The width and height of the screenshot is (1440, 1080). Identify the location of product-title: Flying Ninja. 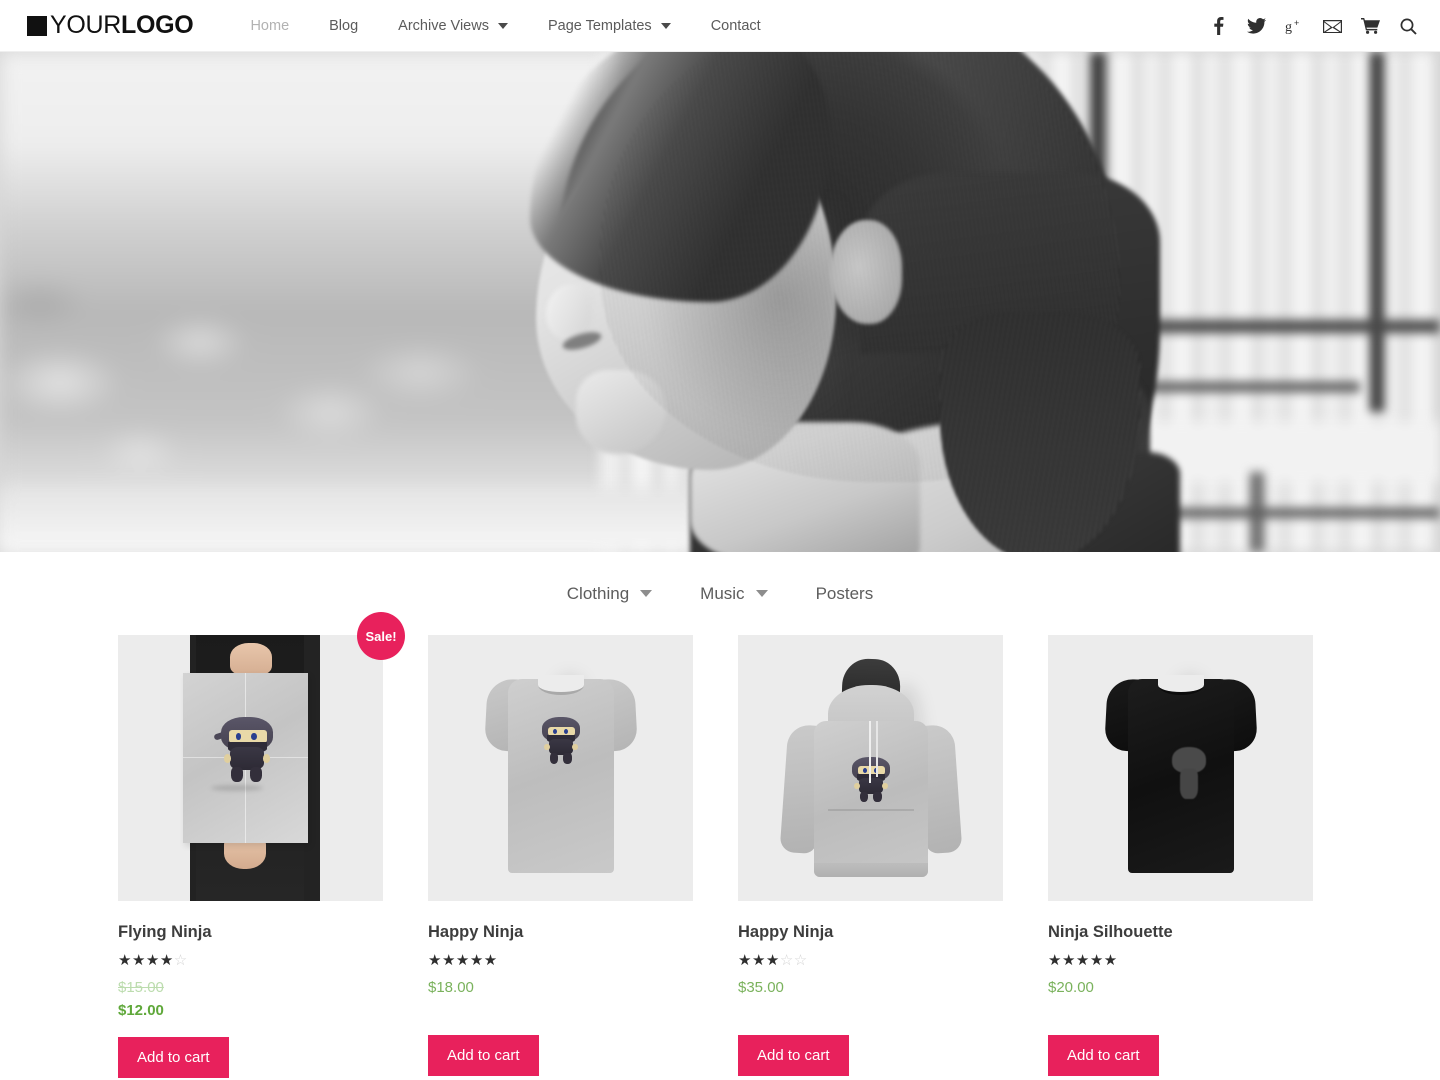
(250, 932).